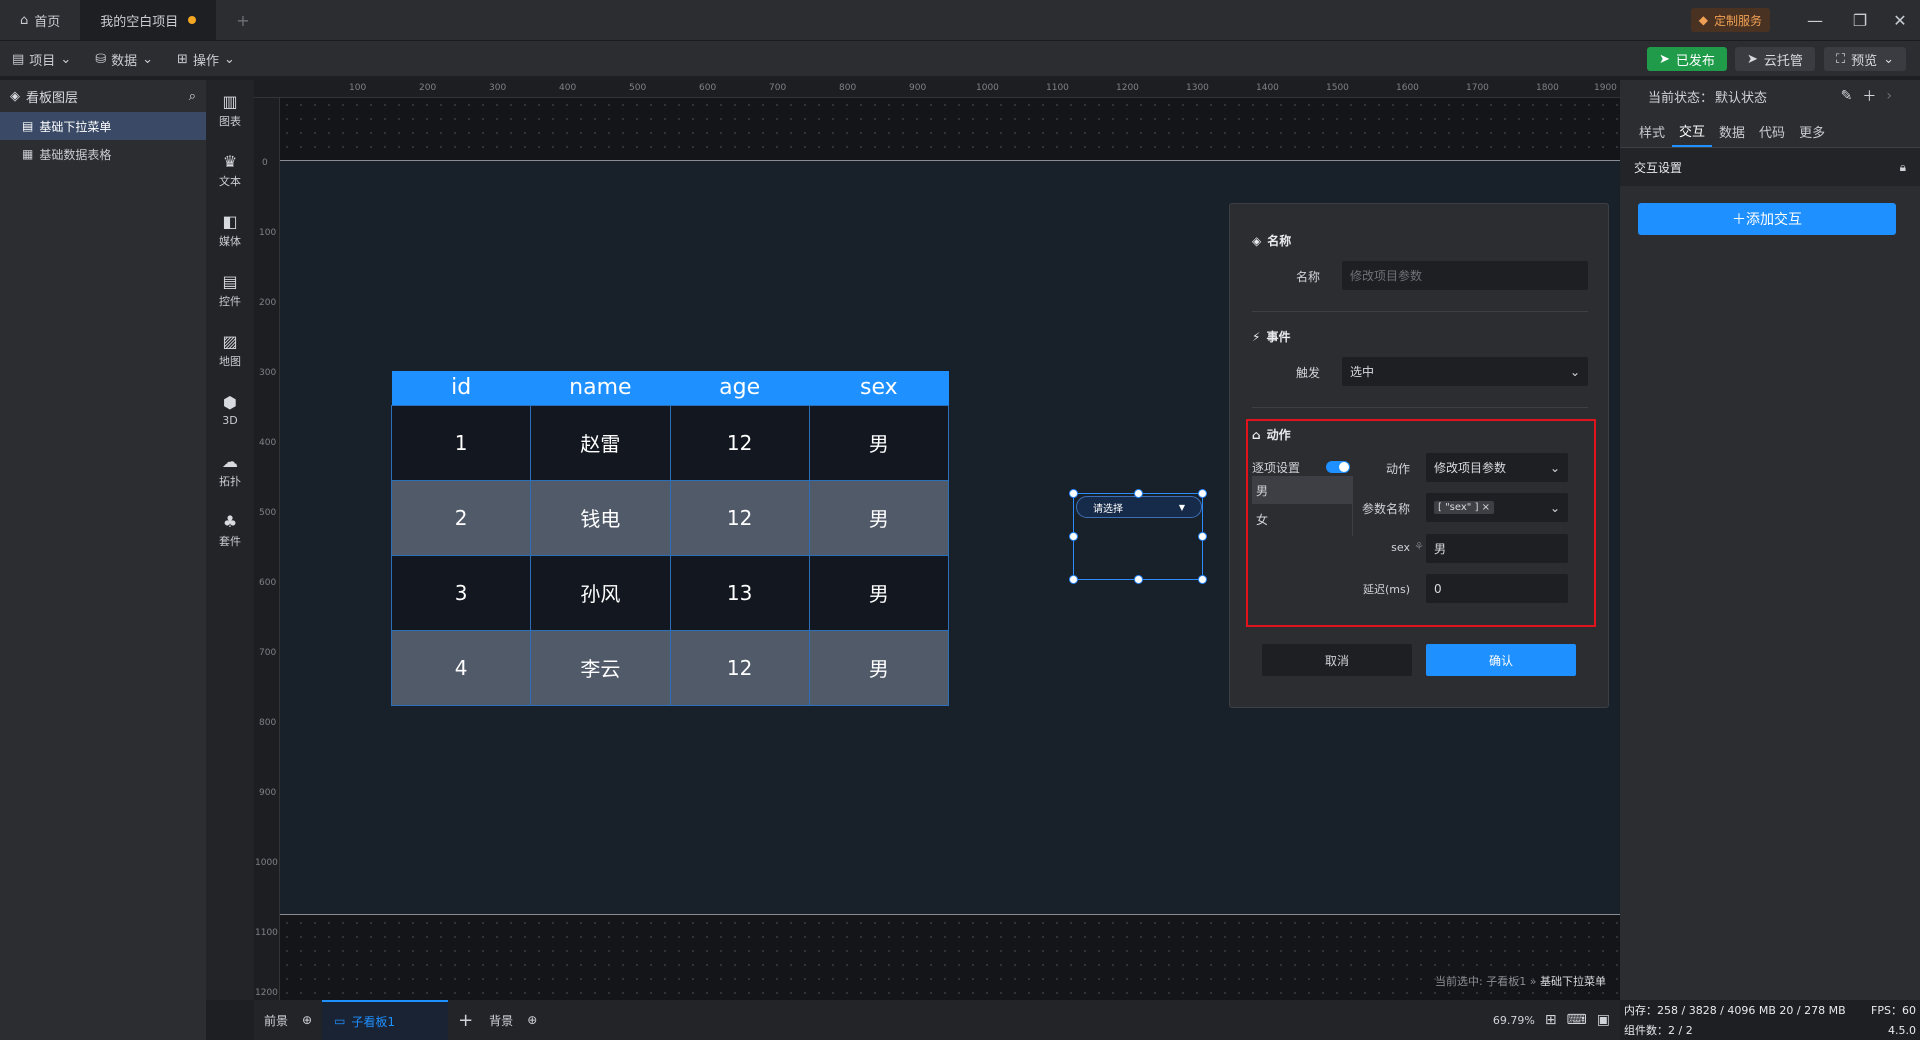  Describe the element at coordinates (1730, 20) in the screenshot. I see `custom-service-button: ◆ 定制服务` at that location.